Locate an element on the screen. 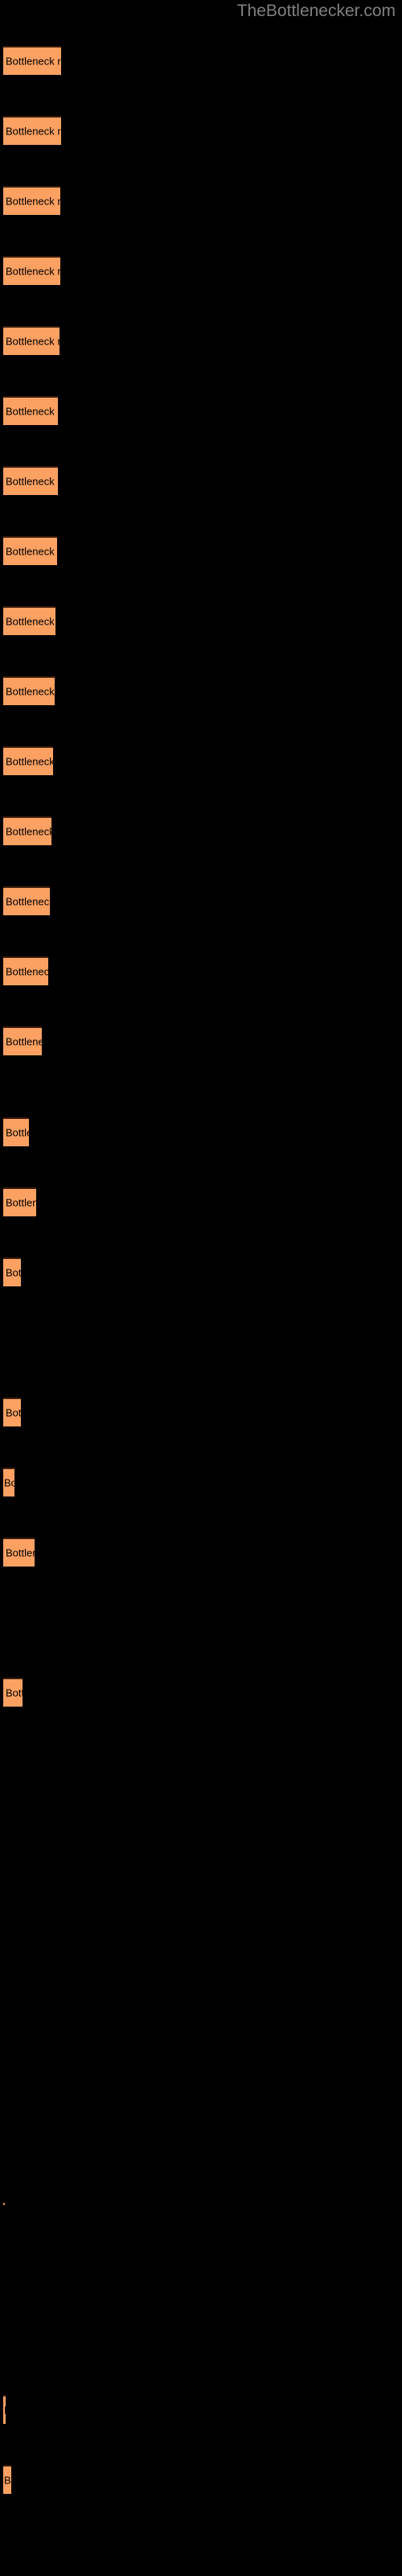 Image resolution: width=402 pixels, height=2576 pixels. bar-1: Bottleneck result is located at coordinates (32, 60).